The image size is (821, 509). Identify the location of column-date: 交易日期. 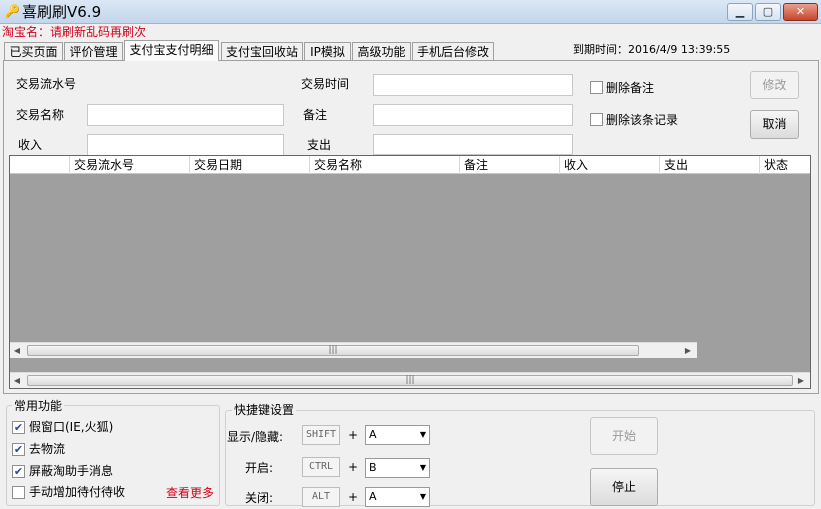
(250, 165).